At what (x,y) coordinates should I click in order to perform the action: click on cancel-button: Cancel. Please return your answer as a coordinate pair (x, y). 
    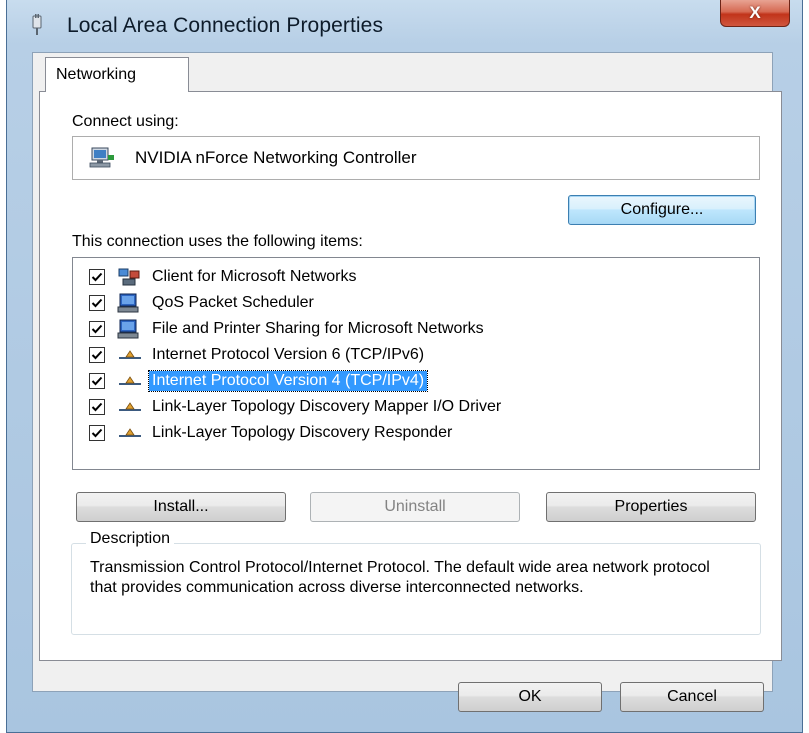
    Looking at the image, I should click on (692, 697).